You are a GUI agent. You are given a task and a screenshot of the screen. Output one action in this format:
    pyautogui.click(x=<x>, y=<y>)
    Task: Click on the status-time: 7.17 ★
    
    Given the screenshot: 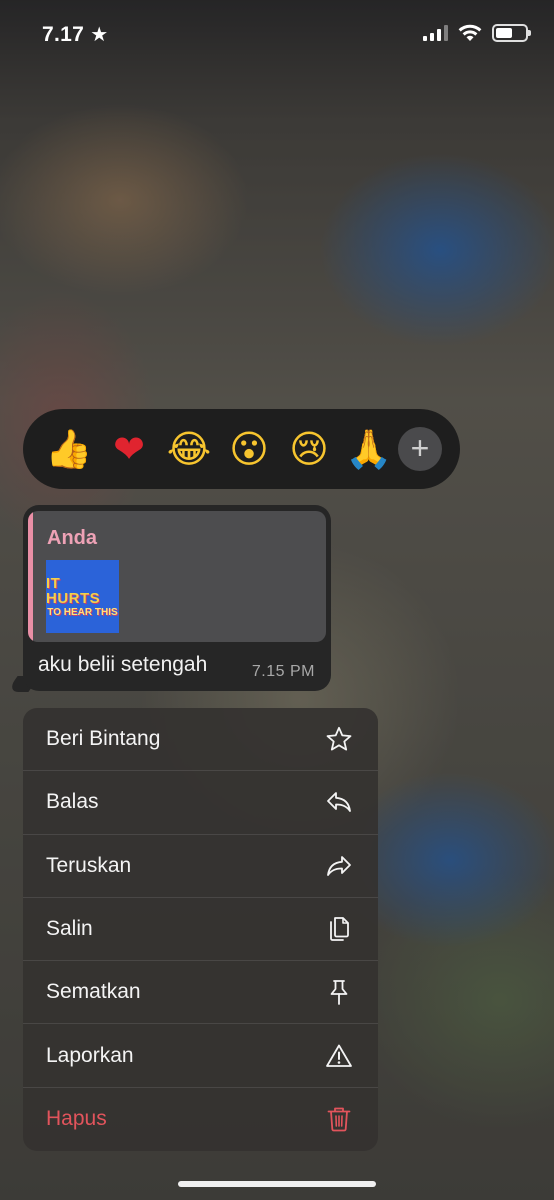 What is the action you would take?
    pyautogui.click(x=75, y=34)
    